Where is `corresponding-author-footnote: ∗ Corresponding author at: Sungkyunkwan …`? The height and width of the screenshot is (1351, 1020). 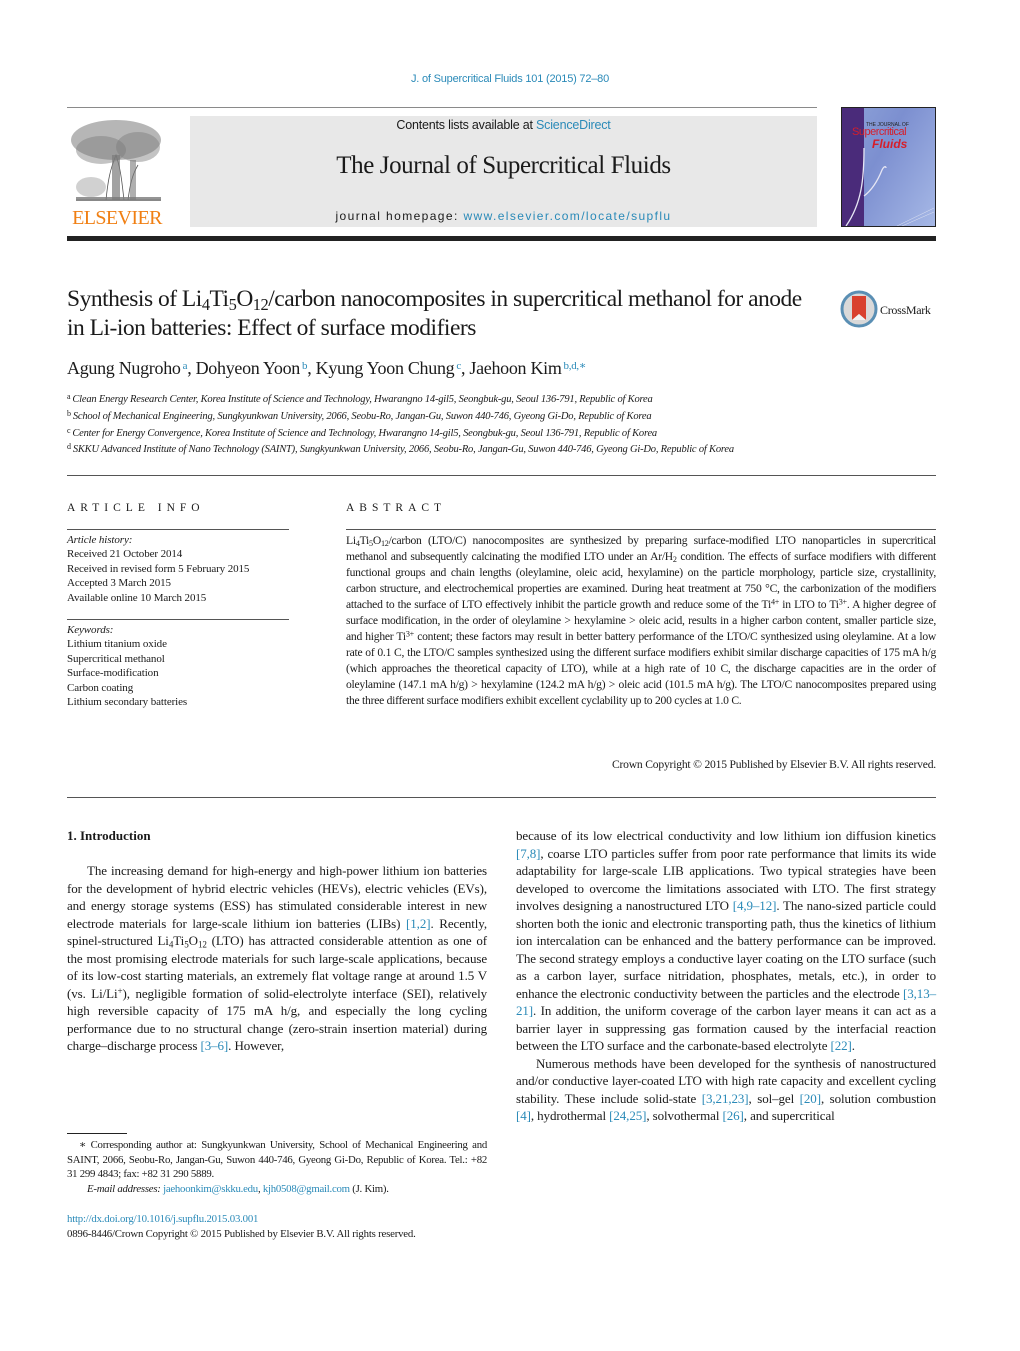
corresponding-author-footnote: ∗ Corresponding author at: Sungkyunkwan … is located at coordinates (277, 1167).